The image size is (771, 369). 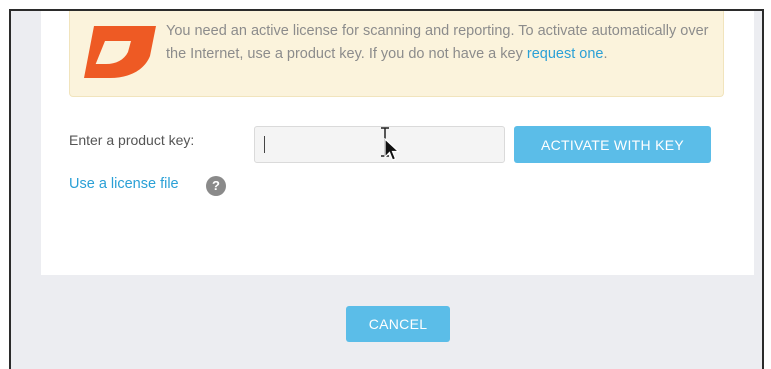 What do you see at coordinates (264, 144) in the screenshot?
I see `text-caret` at bounding box center [264, 144].